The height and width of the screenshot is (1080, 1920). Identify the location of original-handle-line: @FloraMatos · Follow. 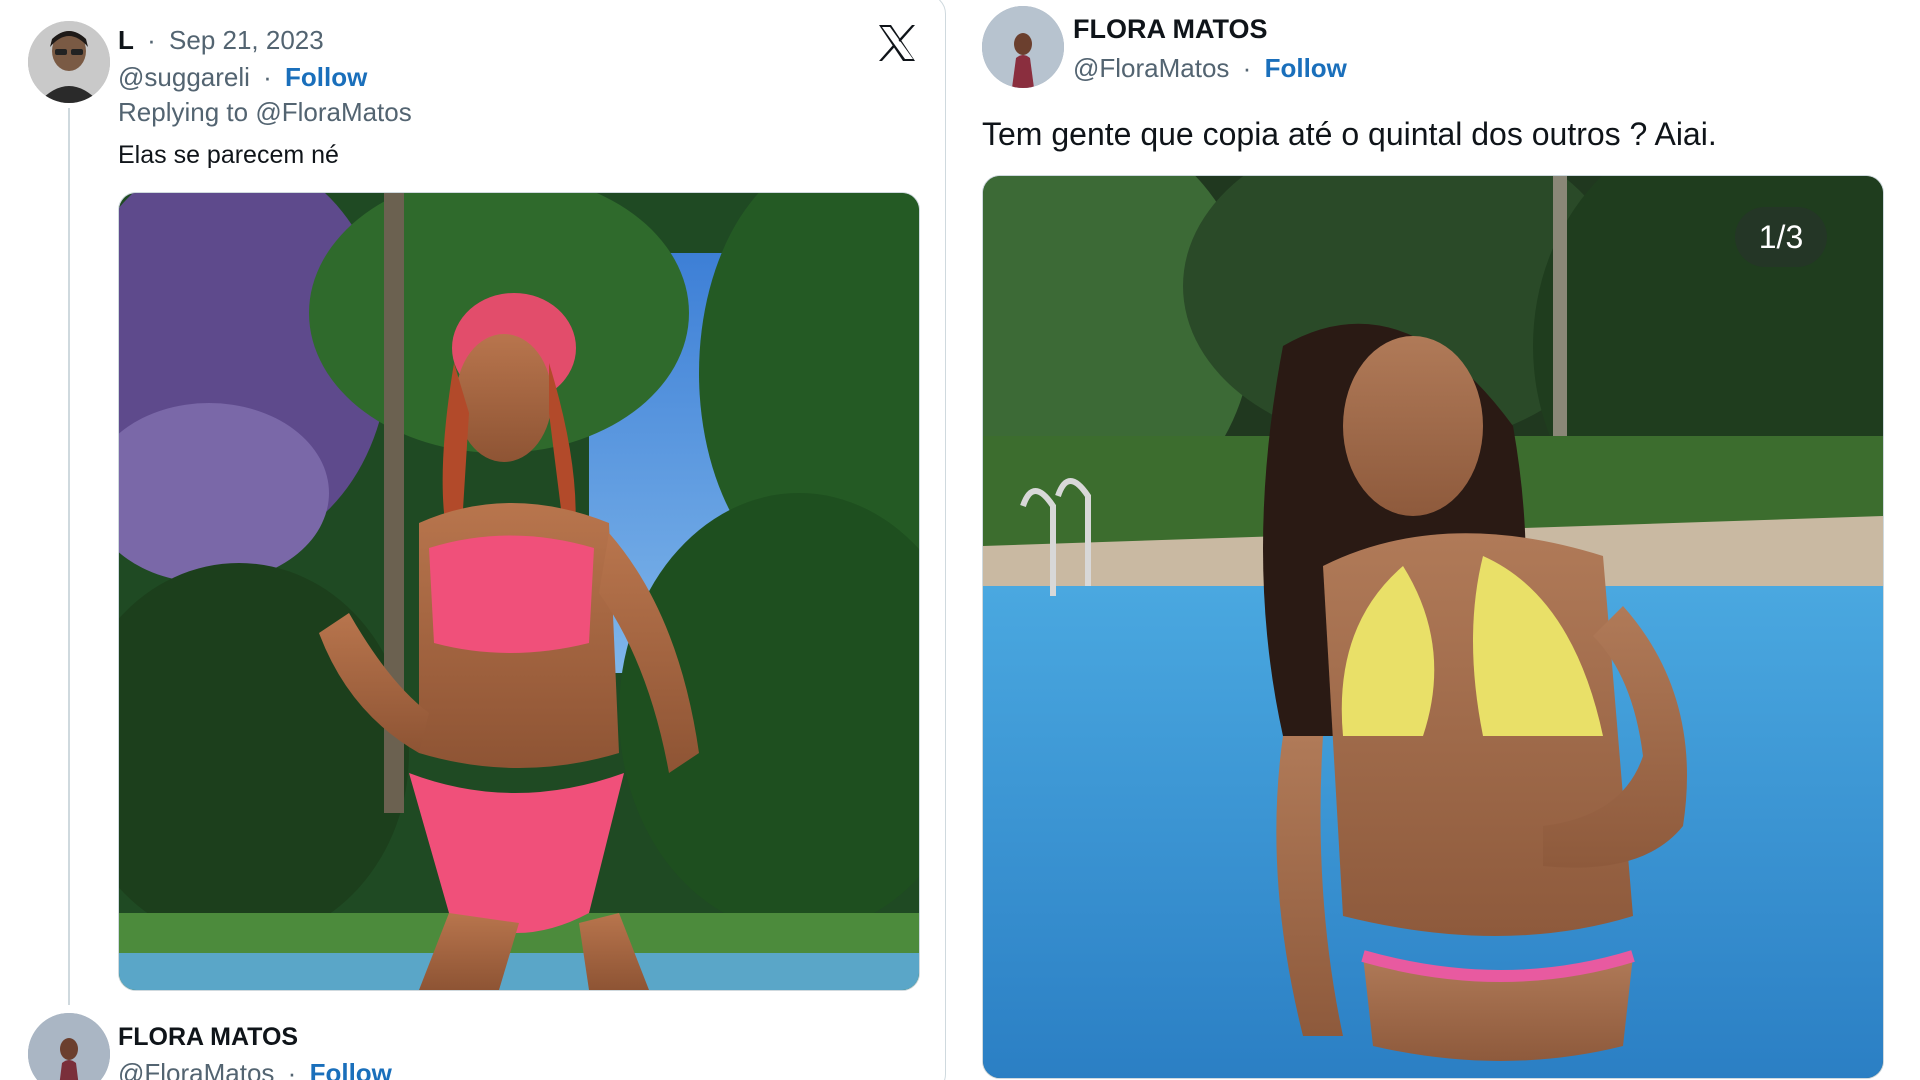
(1210, 68).